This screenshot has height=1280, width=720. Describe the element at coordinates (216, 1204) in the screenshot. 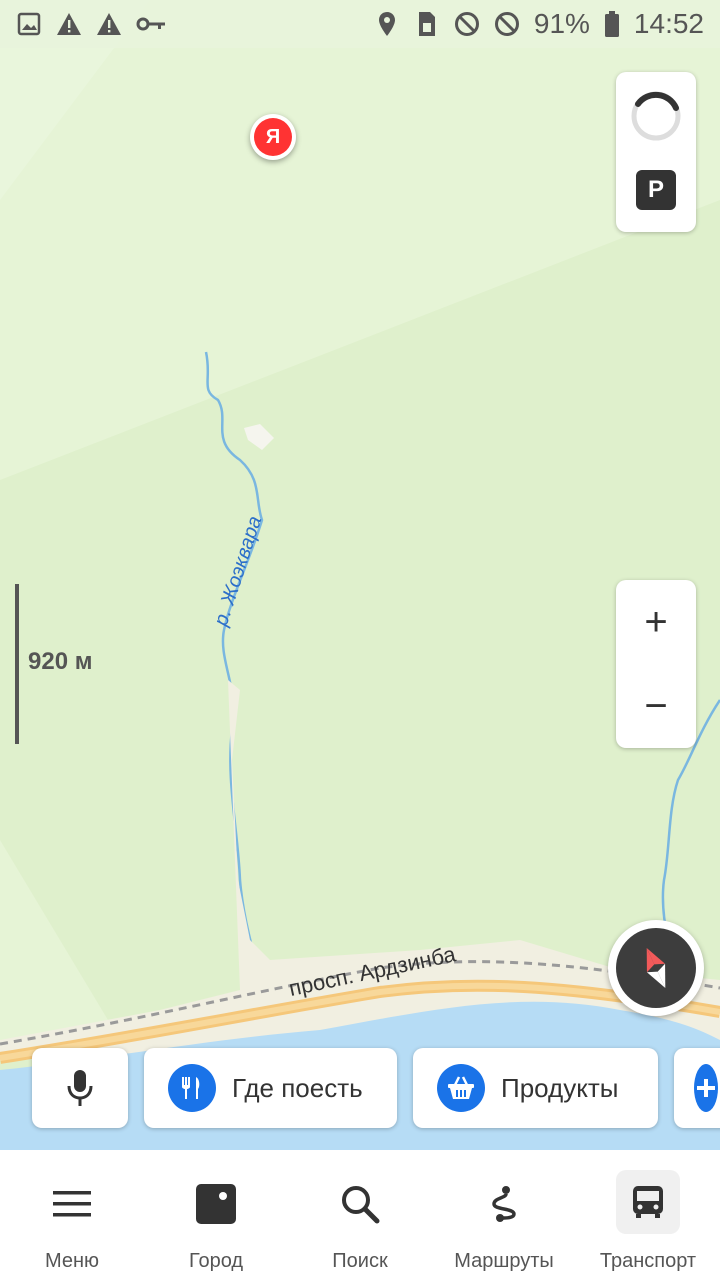

I see `city-icon` at that location.